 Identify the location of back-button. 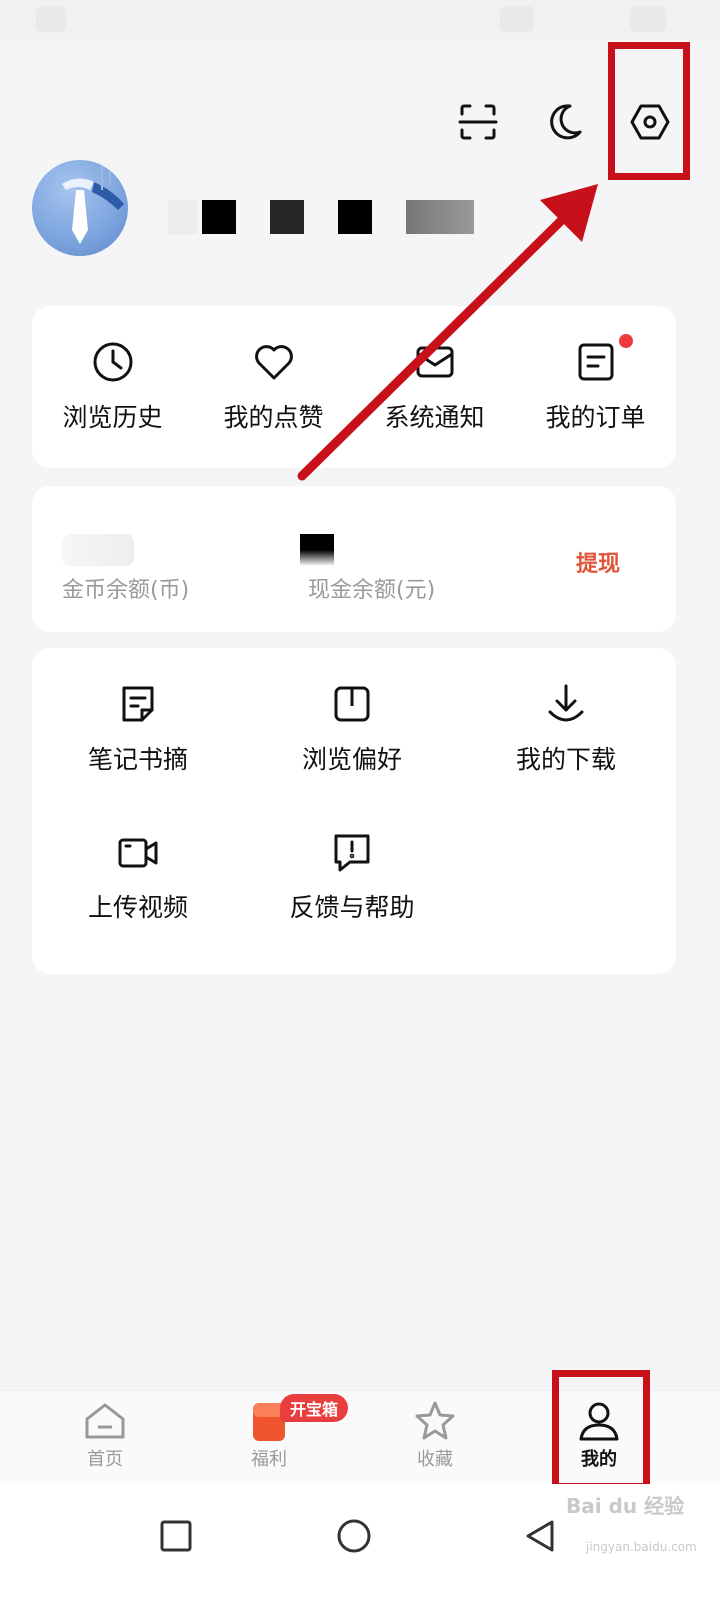
(540, 1536).